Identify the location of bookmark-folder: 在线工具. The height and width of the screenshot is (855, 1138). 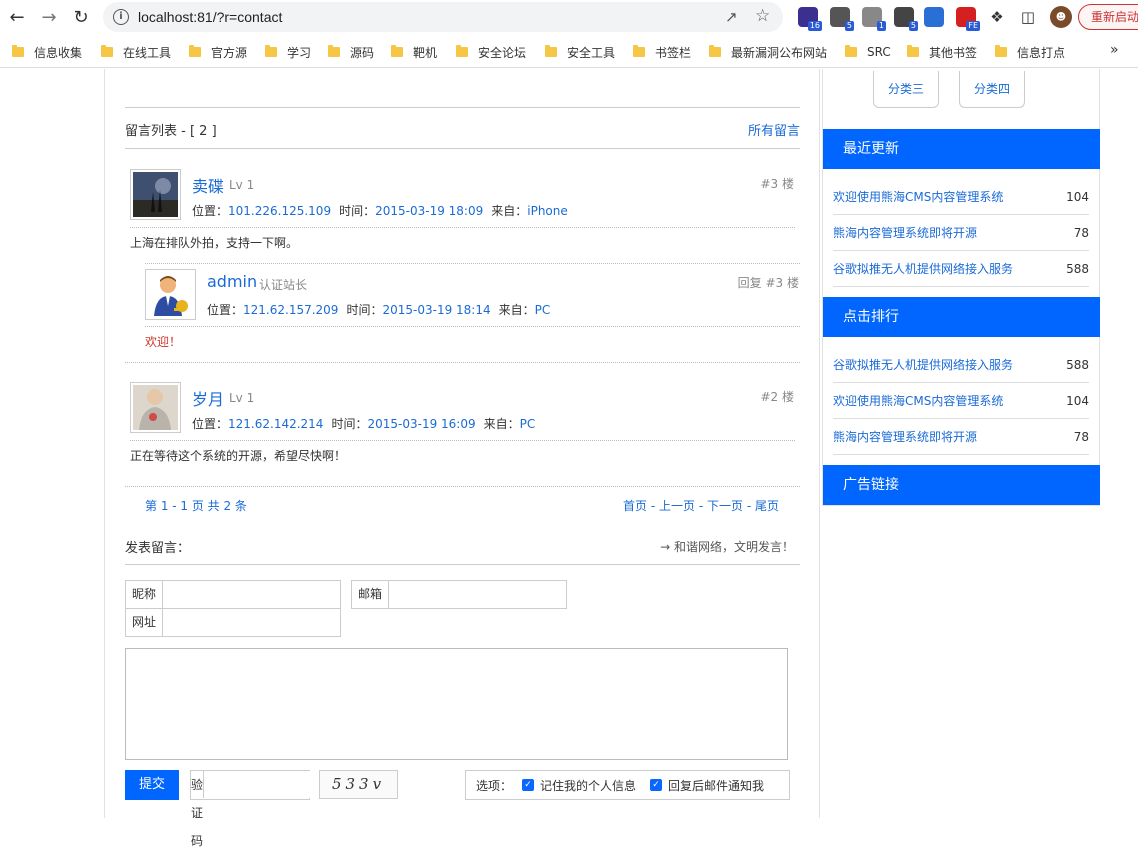
(136, 52).